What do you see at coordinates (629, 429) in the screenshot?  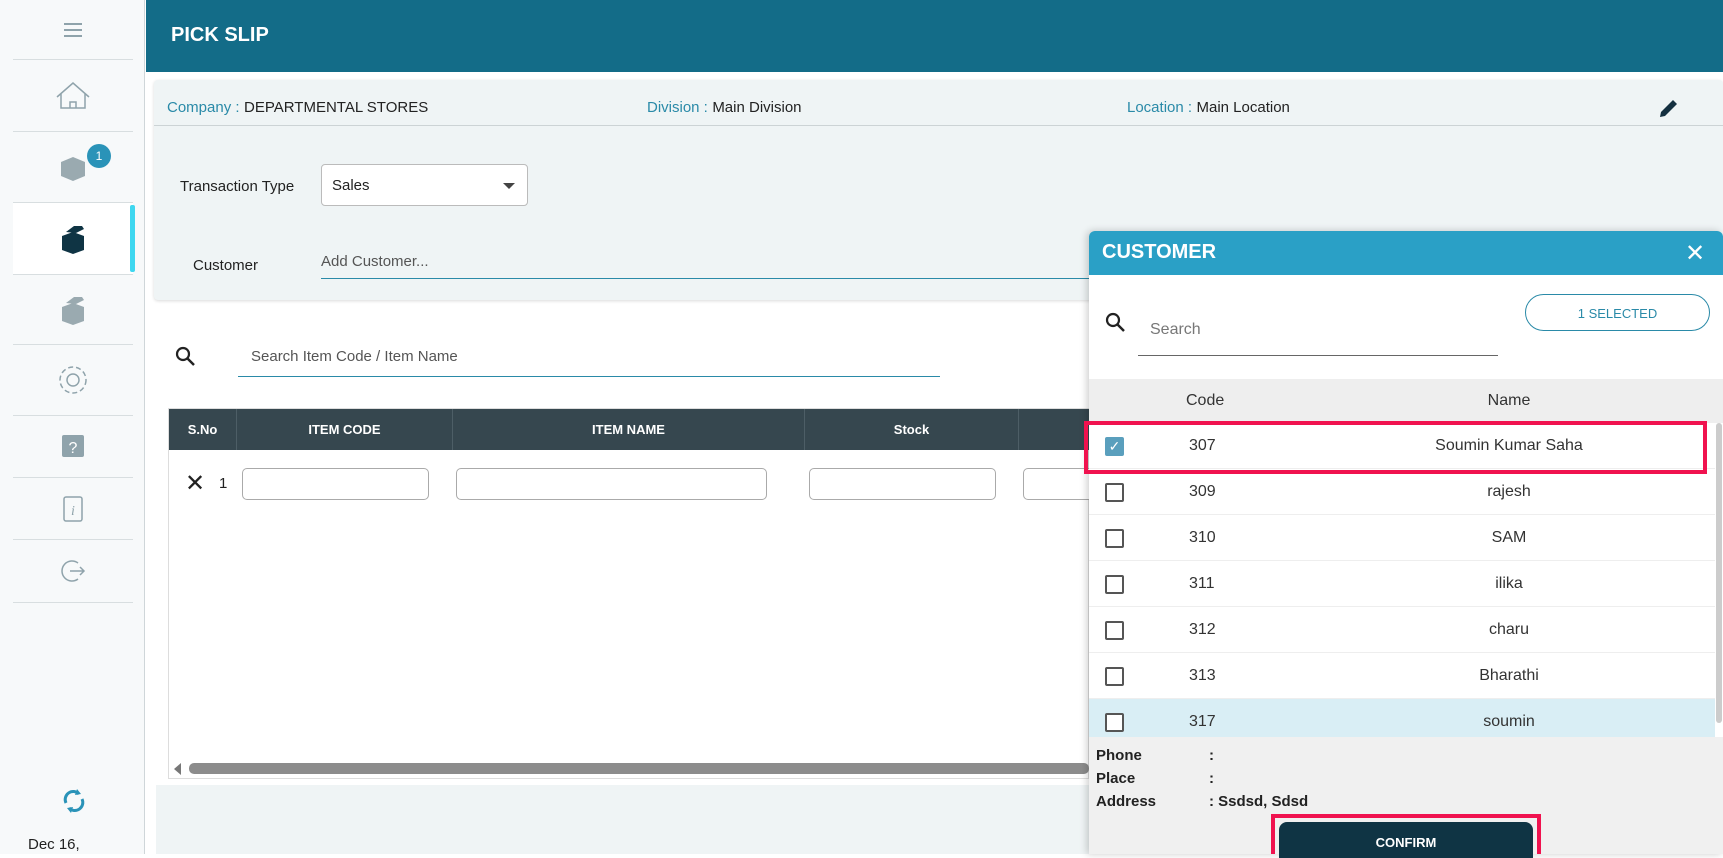 I see `col-item-name: ITEM NAME` at bounding box center [629, 429].